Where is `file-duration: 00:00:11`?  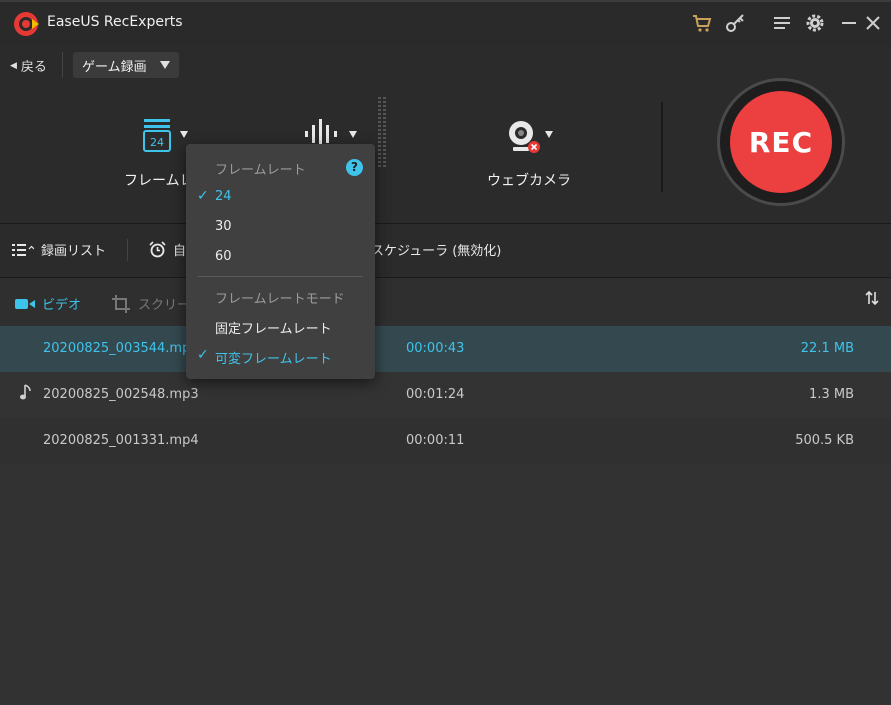 file-duration: 00:00:11 is located at coordinates (435, 440).